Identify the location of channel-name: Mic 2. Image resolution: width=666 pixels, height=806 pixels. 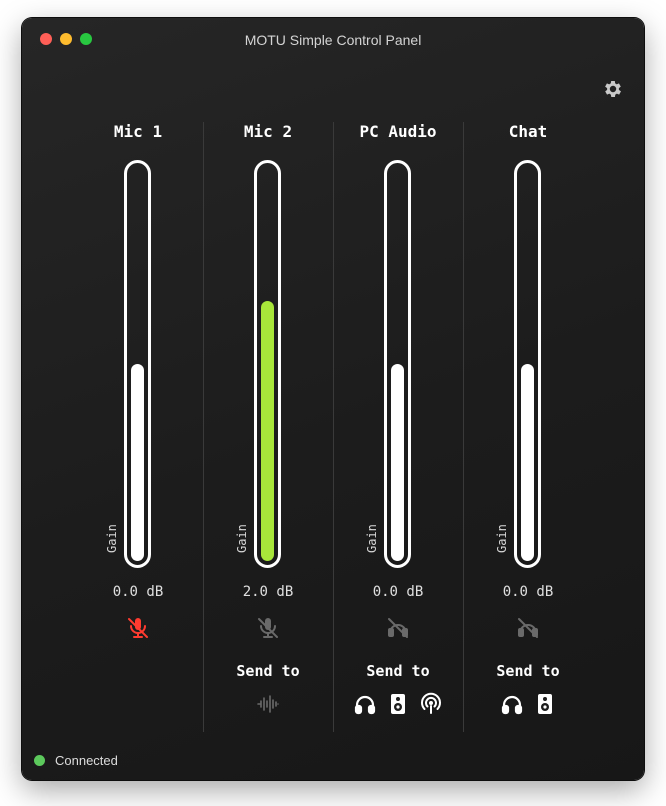
(268, 131).